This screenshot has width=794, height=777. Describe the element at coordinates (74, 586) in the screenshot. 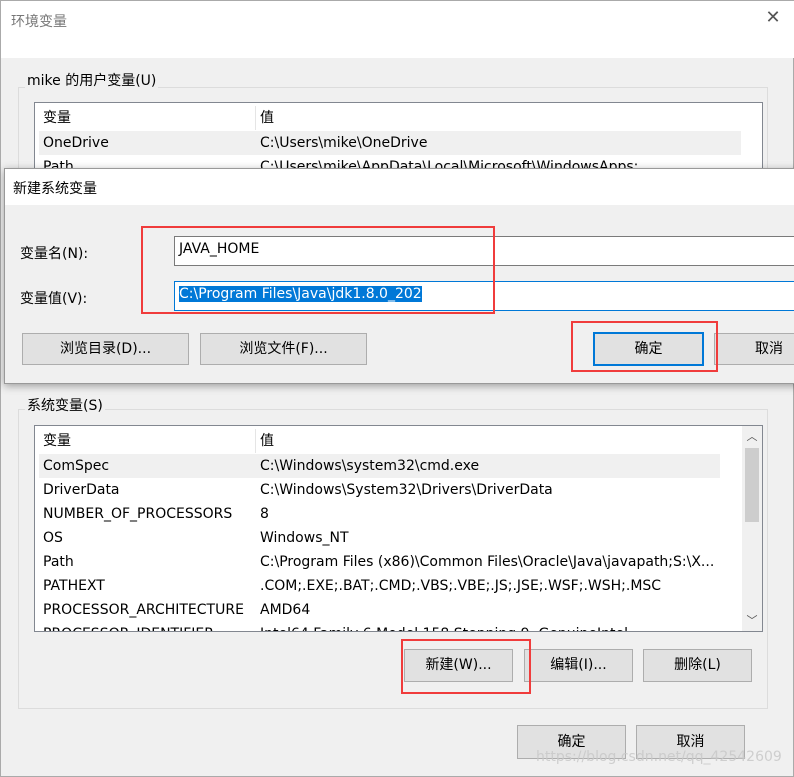

I see `variable-name: PATHEXT` at that location.